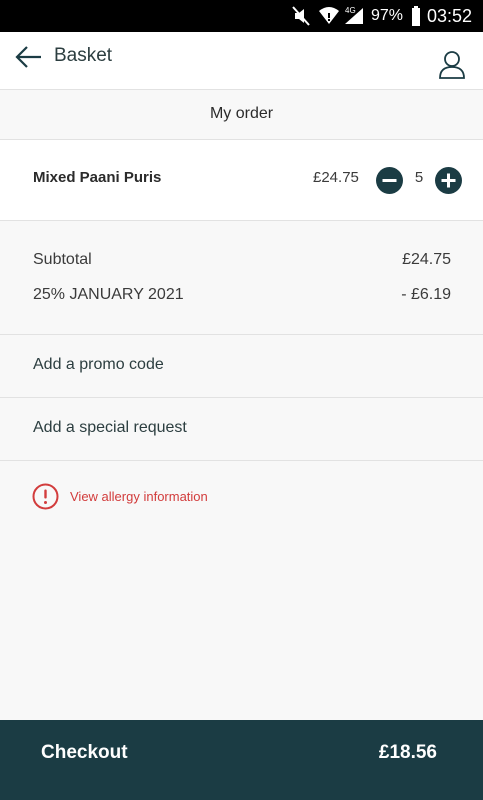 This screenshot has width=483, height=800. I want to click on subtotal-value: £24.75, so click(426, 259).